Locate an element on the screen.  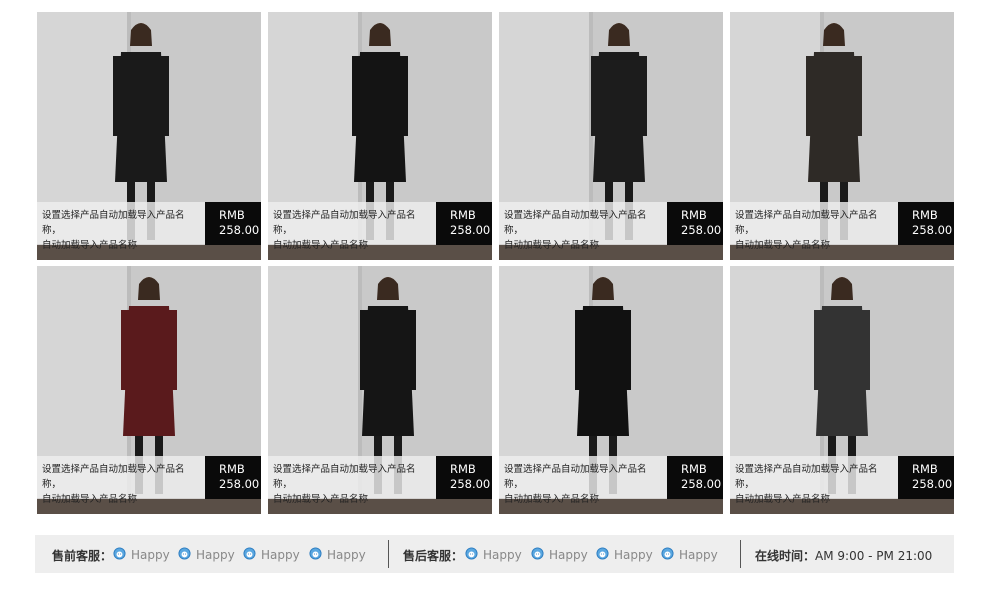
online-hours: 在线时间：AM 9:00 - PM 21:00 is located at coordinates (843, 555).